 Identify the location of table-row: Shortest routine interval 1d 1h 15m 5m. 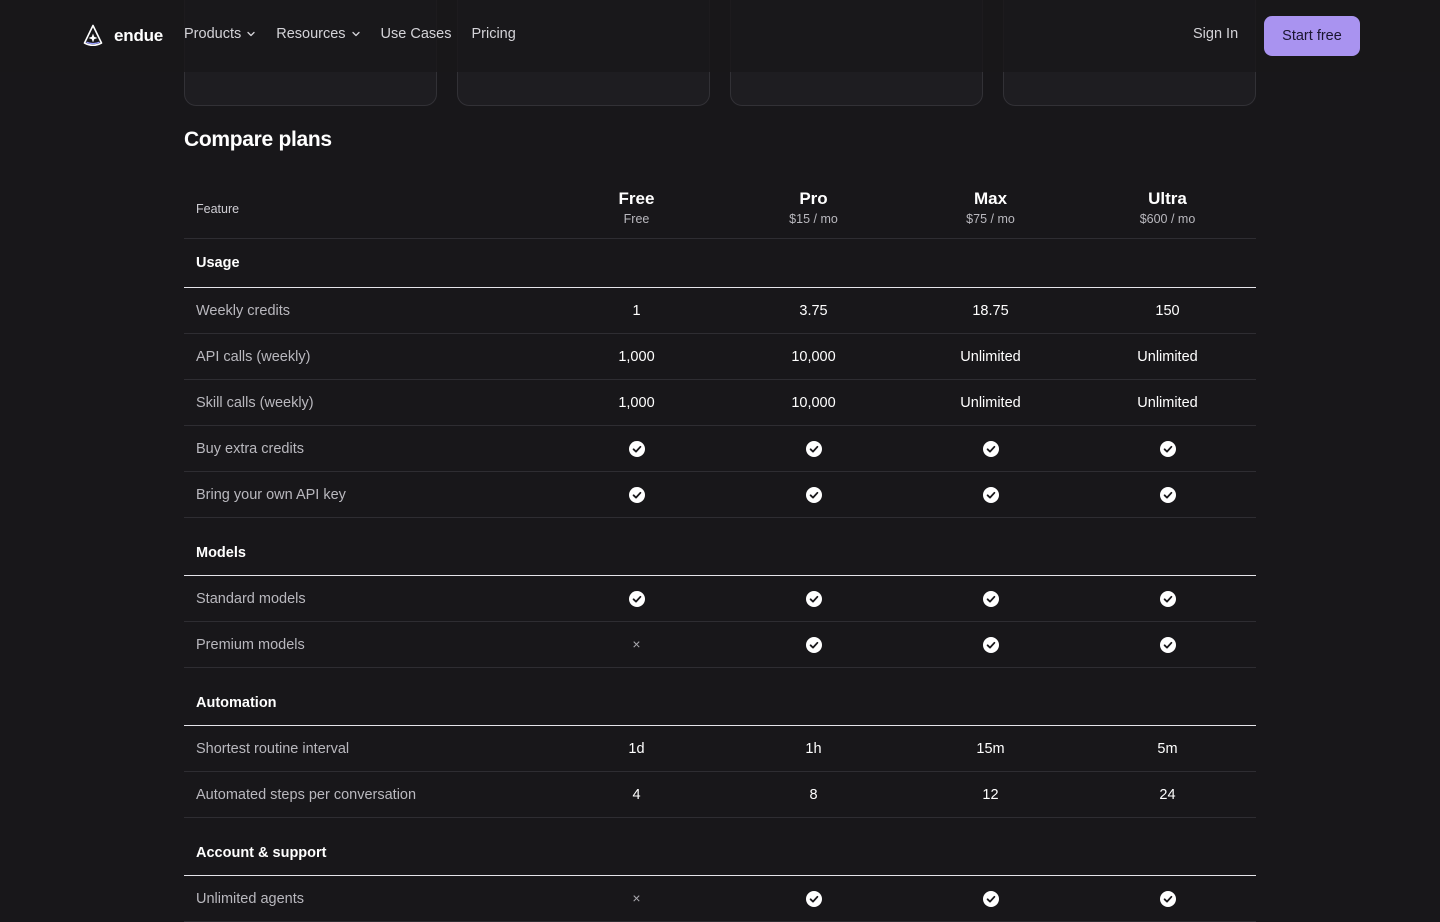
(720, 749).